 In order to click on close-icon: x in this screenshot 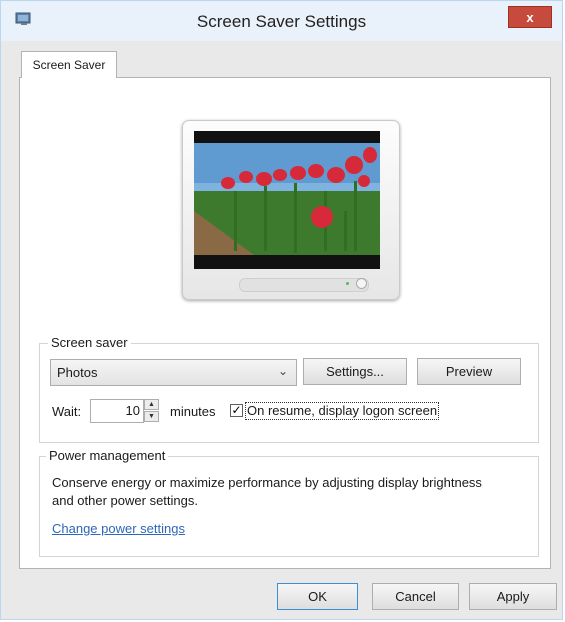, I will do `click(530, 17)`.